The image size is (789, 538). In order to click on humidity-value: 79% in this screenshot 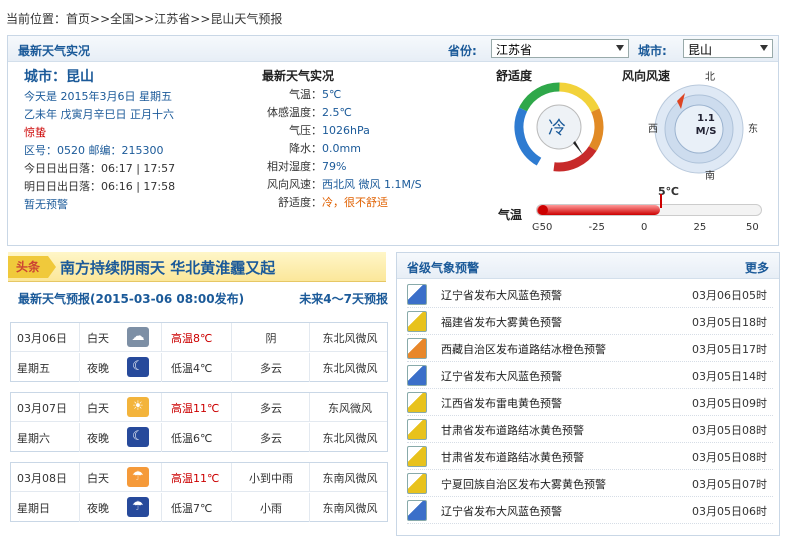, I will do `click(334, 166)`.